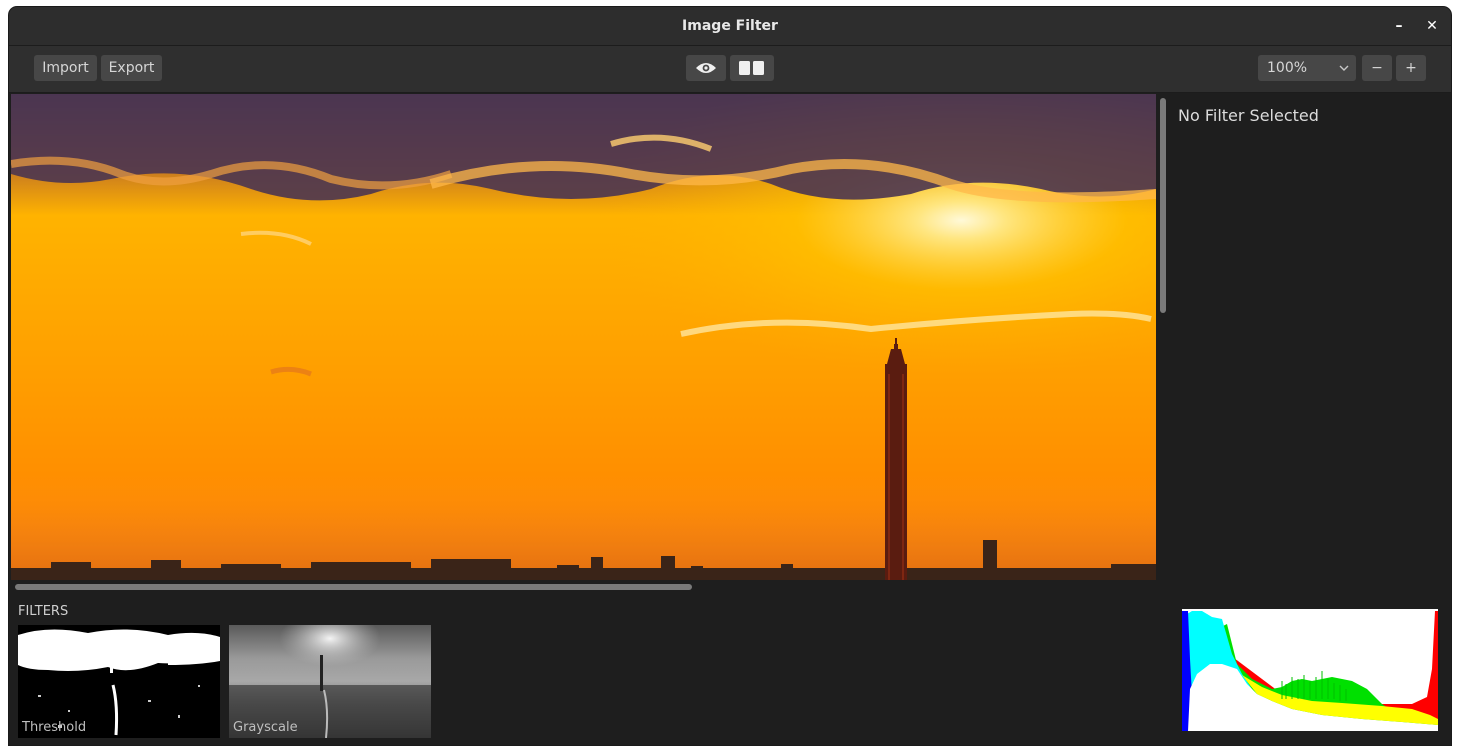 The width and height of the screenshot is (1460, 755). I want to click on import-button: Import, so click(65, 68).